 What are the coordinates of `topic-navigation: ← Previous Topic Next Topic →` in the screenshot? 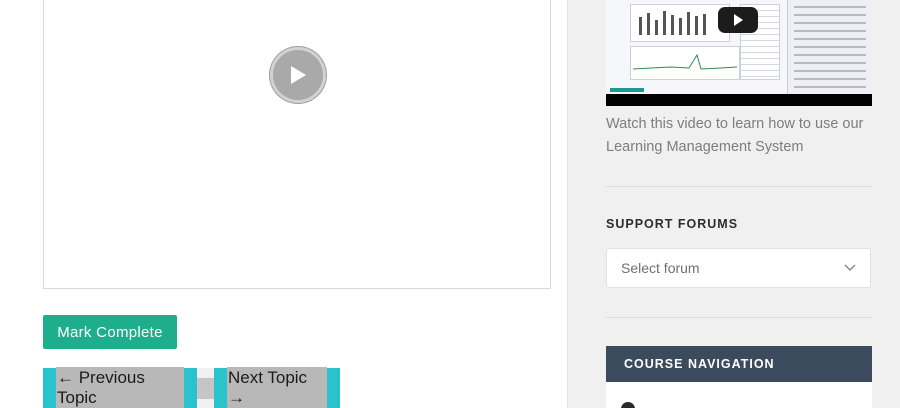 It's located at (191, 387).